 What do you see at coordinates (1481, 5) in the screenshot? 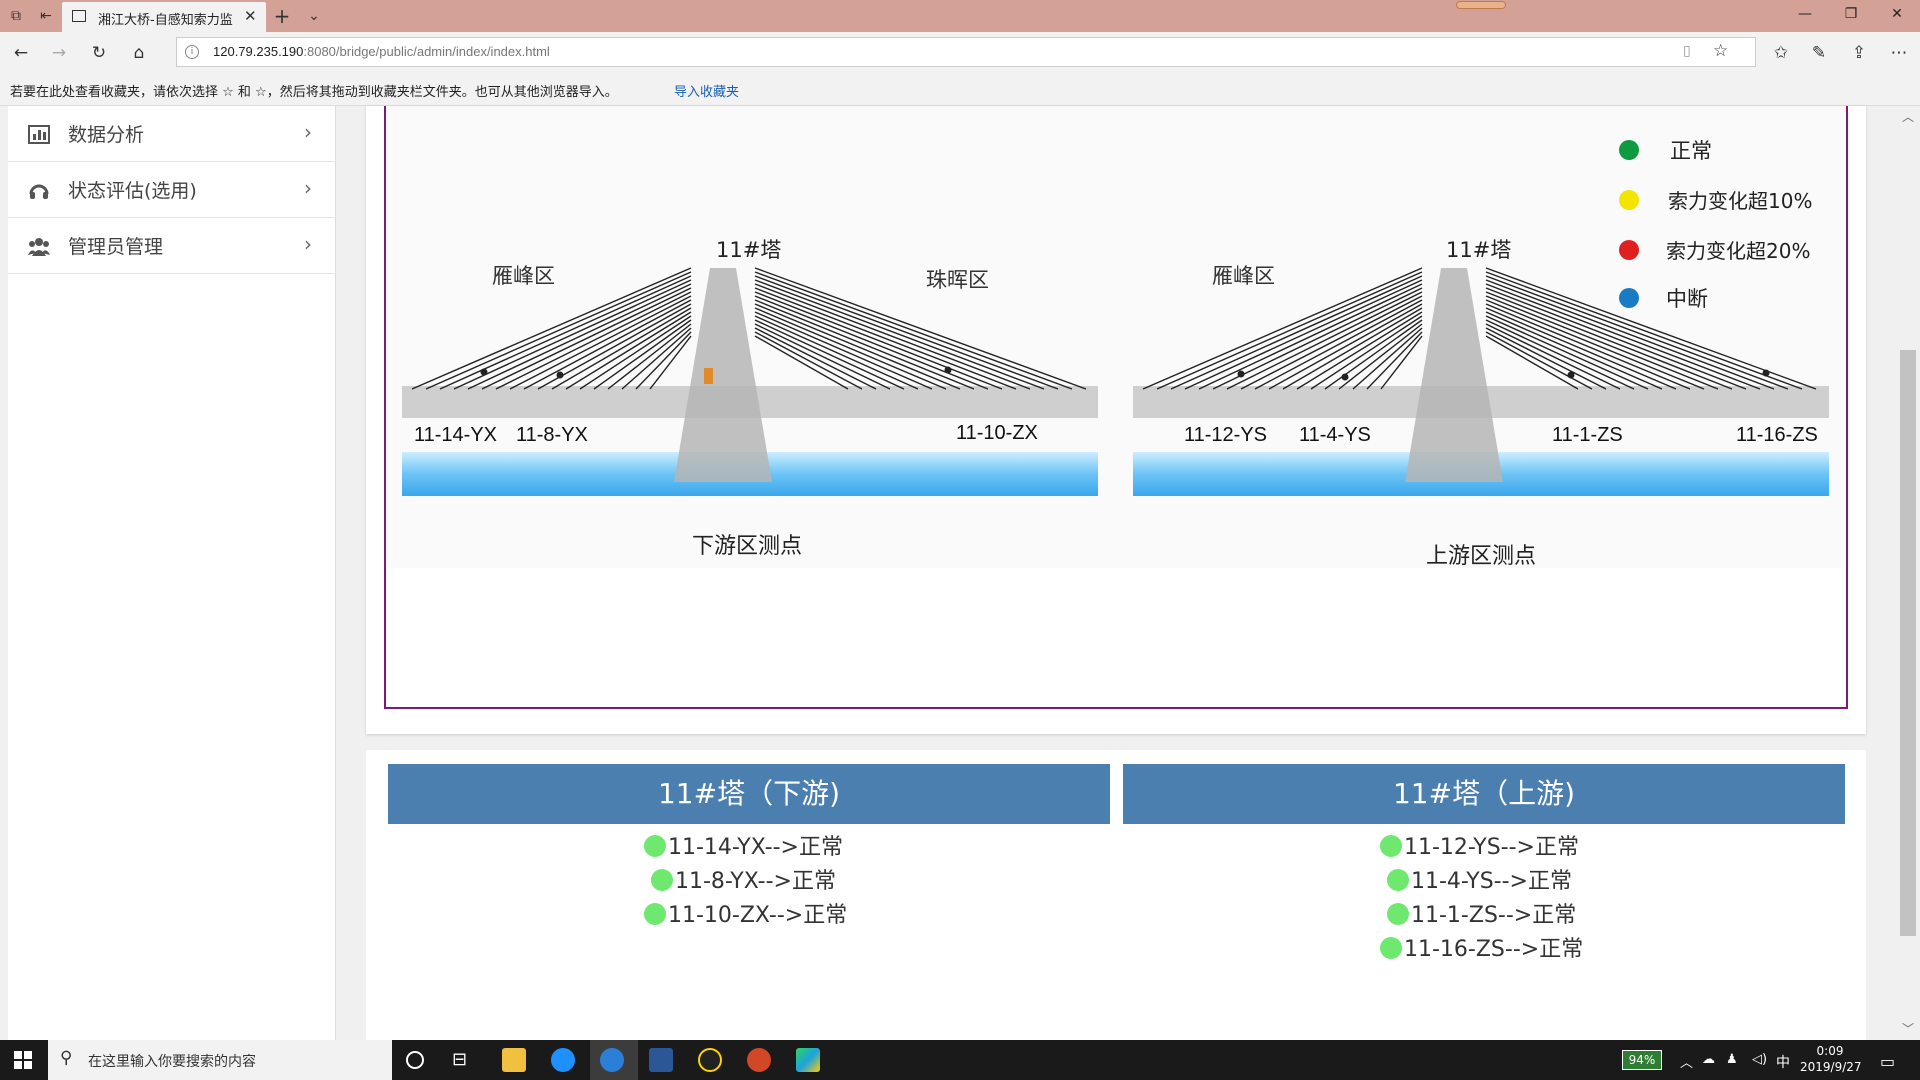
I see `drag-handle` at bounding box center [1481, 5].